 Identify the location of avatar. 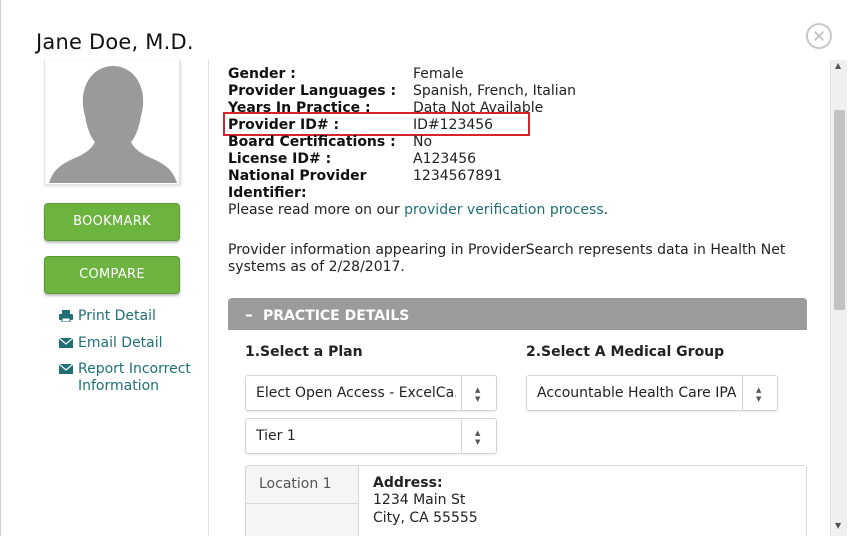
(112, 122).